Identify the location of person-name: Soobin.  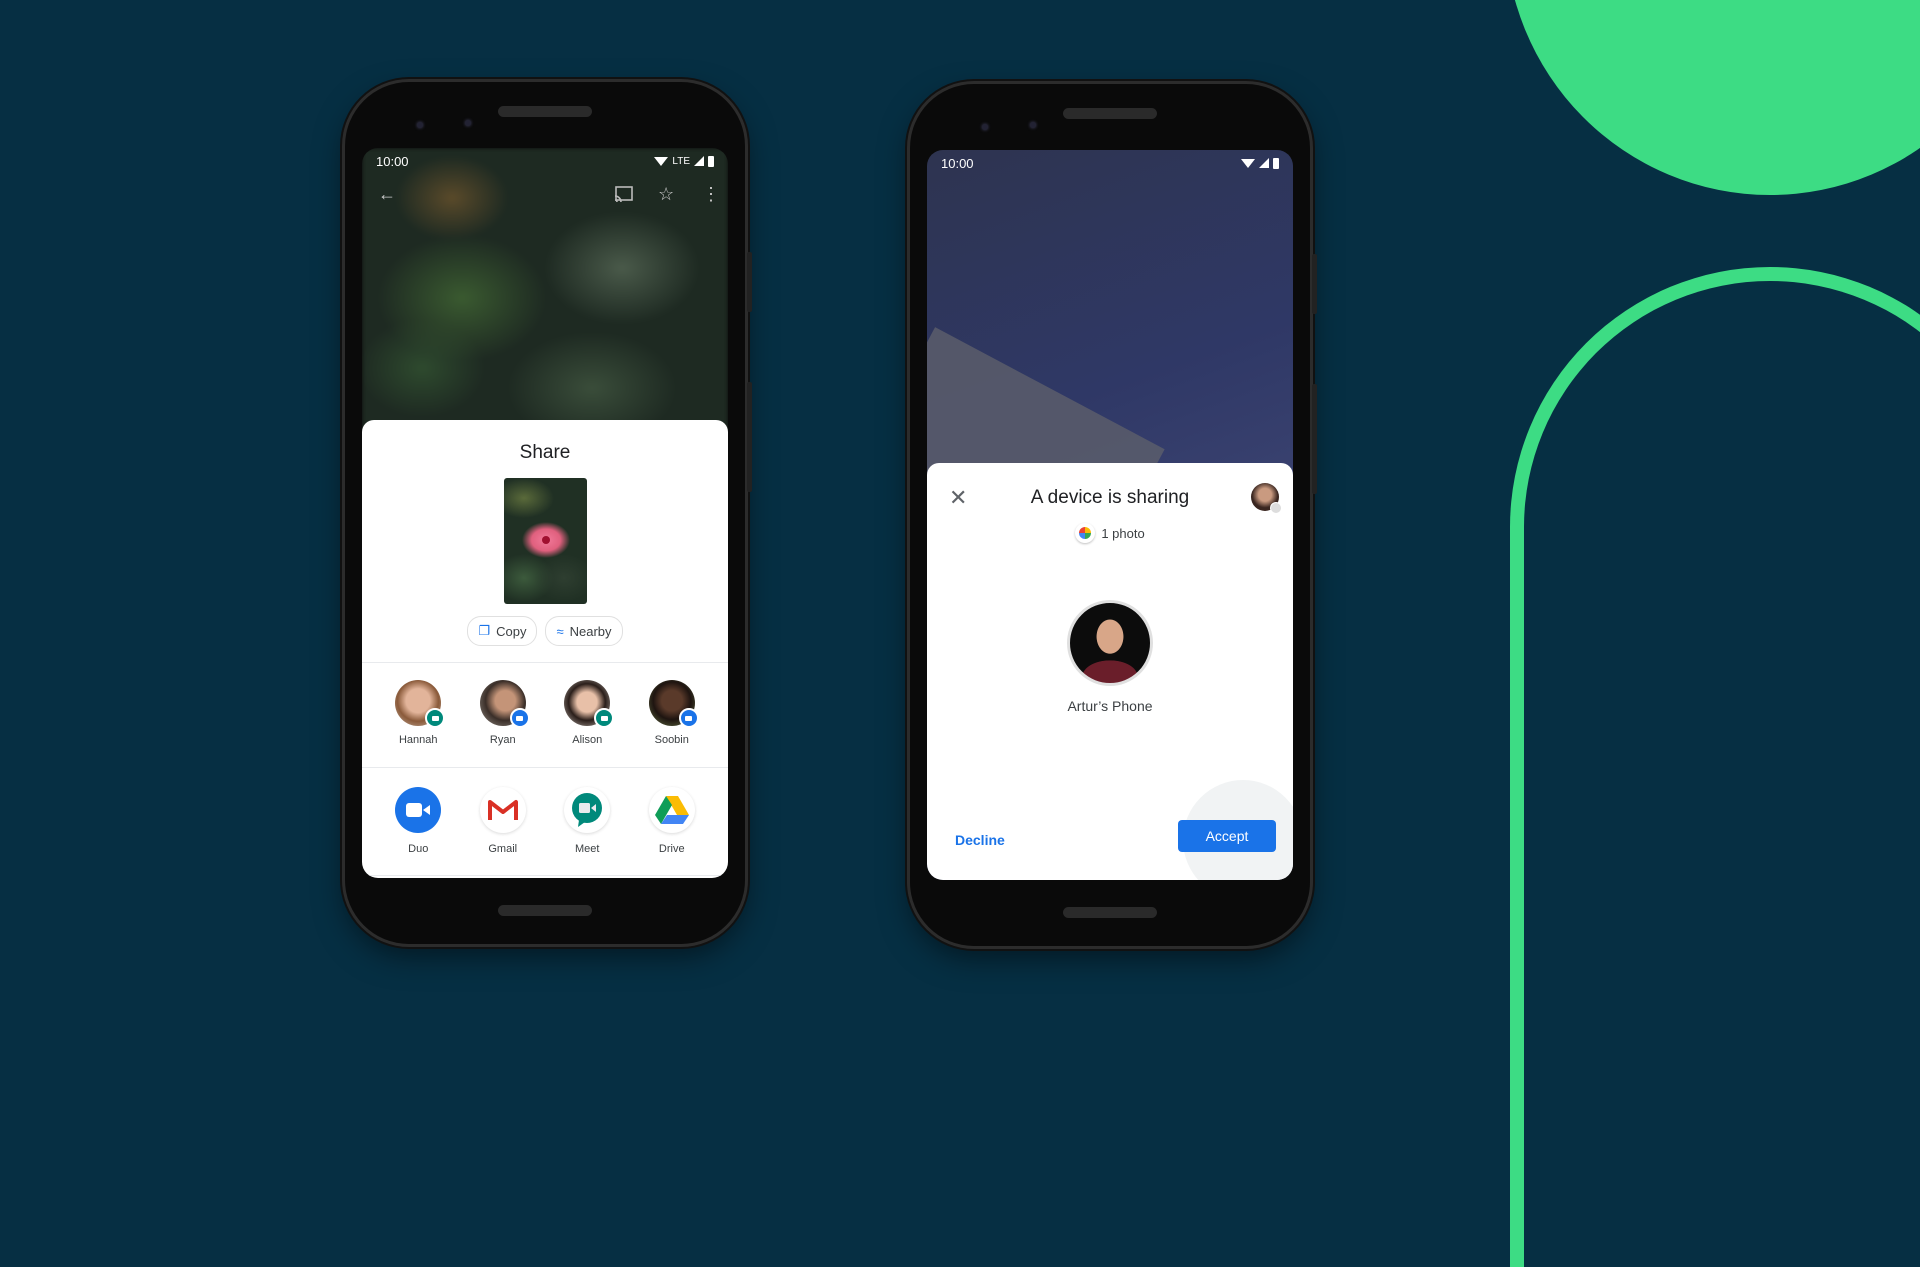
(671, 740).